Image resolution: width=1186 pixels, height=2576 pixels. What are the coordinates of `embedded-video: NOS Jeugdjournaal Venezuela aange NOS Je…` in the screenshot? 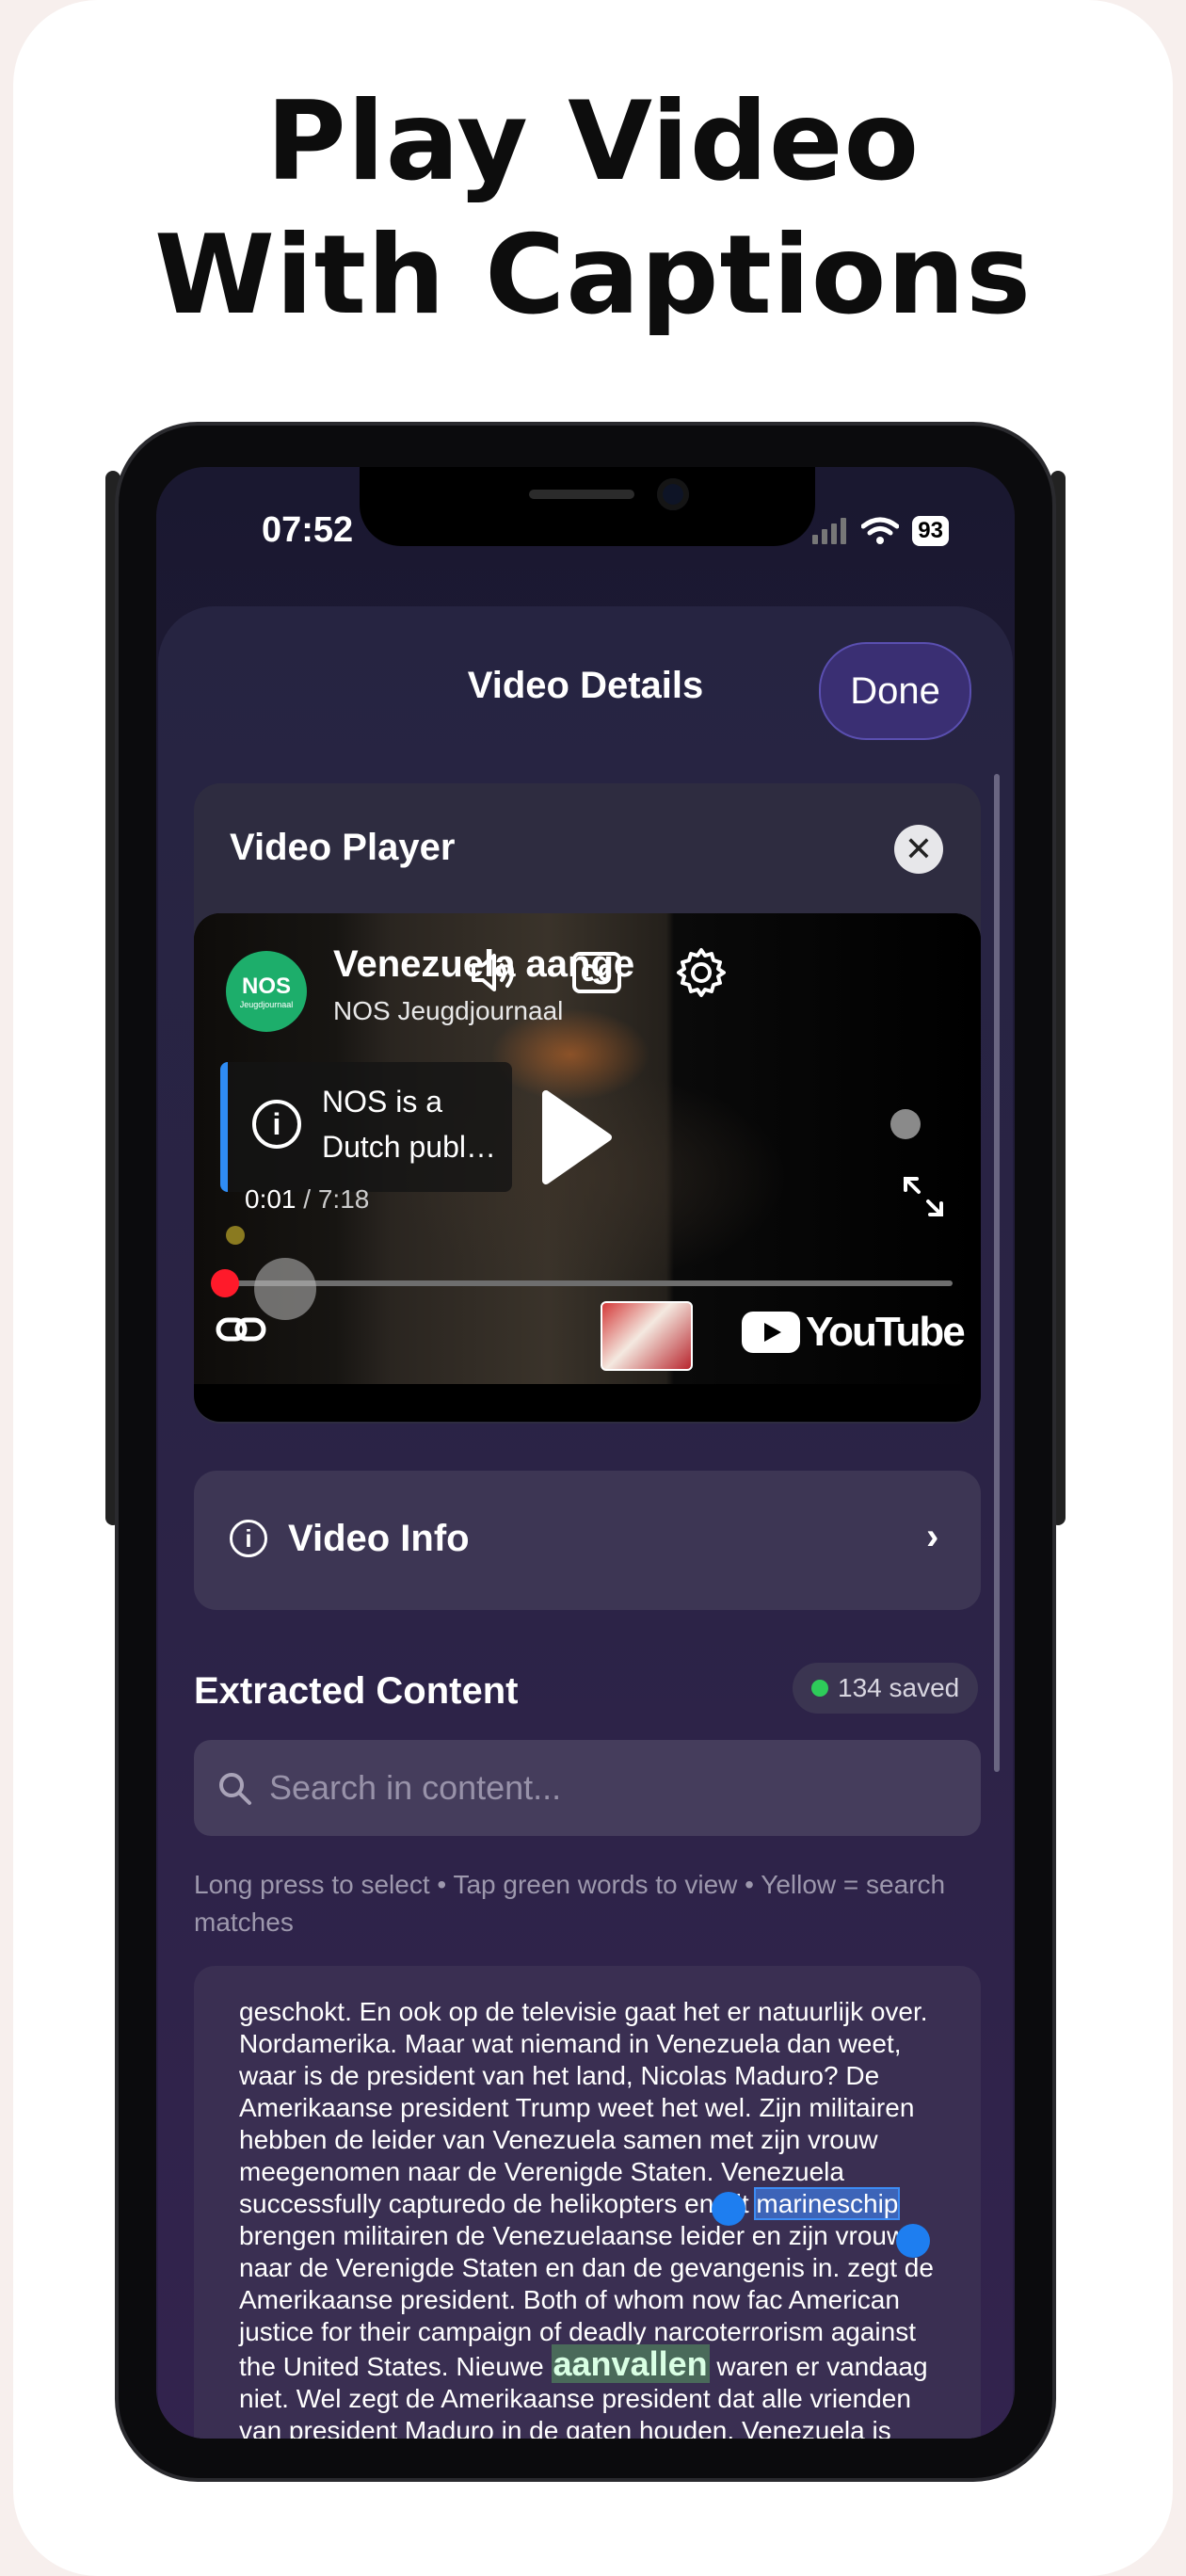 It's located at (587, 1167).